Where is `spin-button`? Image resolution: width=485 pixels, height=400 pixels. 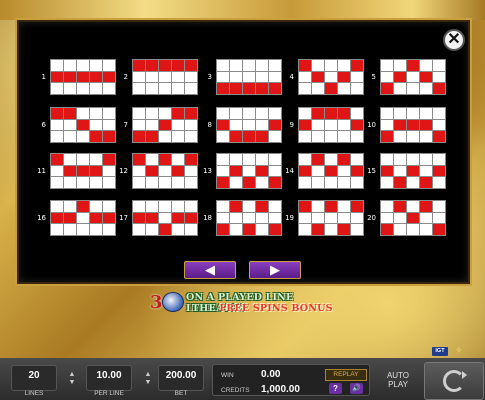 spin-button is located at coordinates (454, 381).